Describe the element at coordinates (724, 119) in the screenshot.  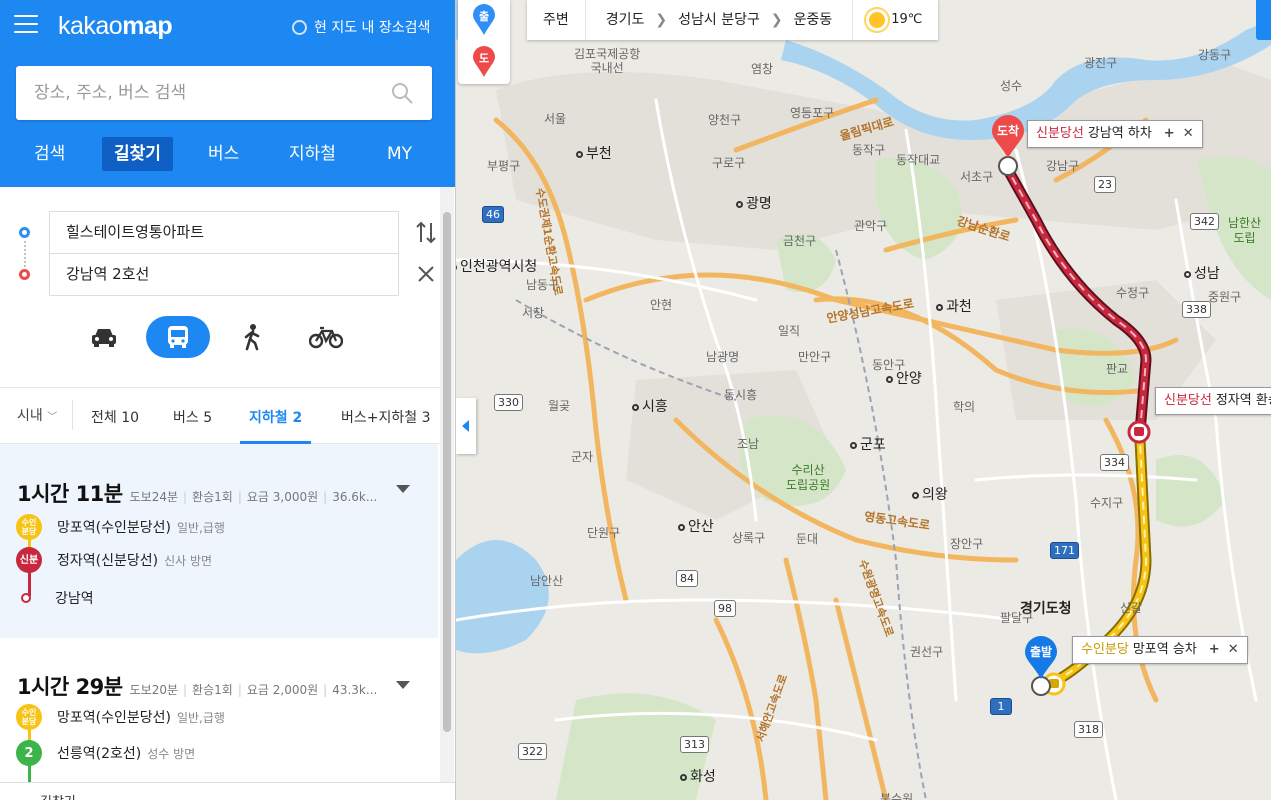
I see `place-label: 양천구` at that location.